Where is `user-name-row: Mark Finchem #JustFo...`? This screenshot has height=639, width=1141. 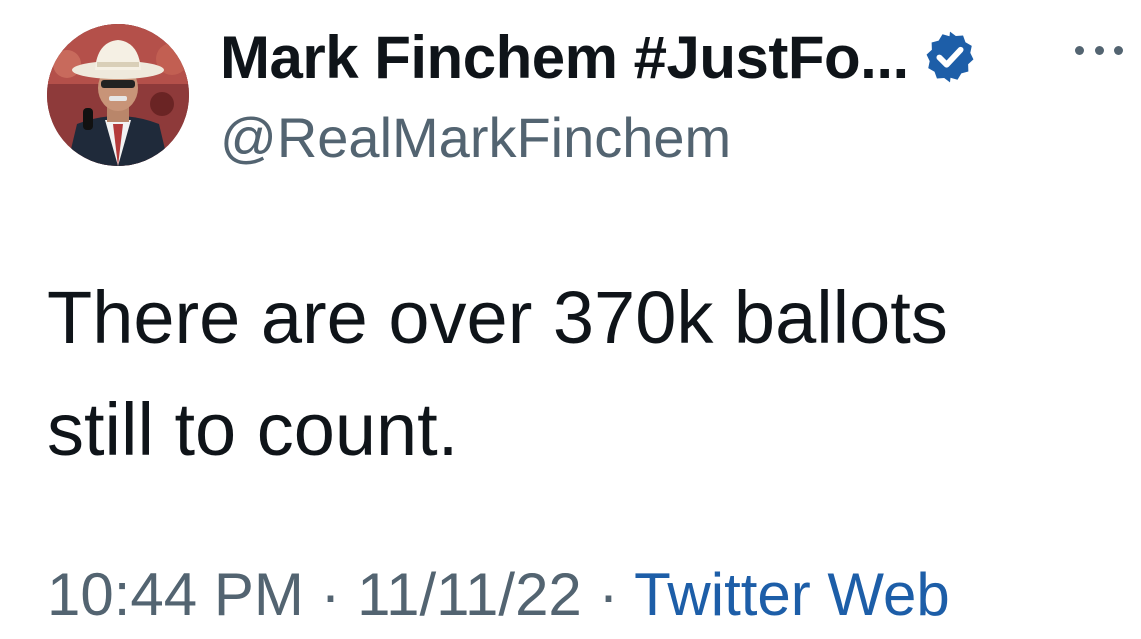 user-name-row: Mark Finchem #JustFo... is located at coordinates (599, 57).